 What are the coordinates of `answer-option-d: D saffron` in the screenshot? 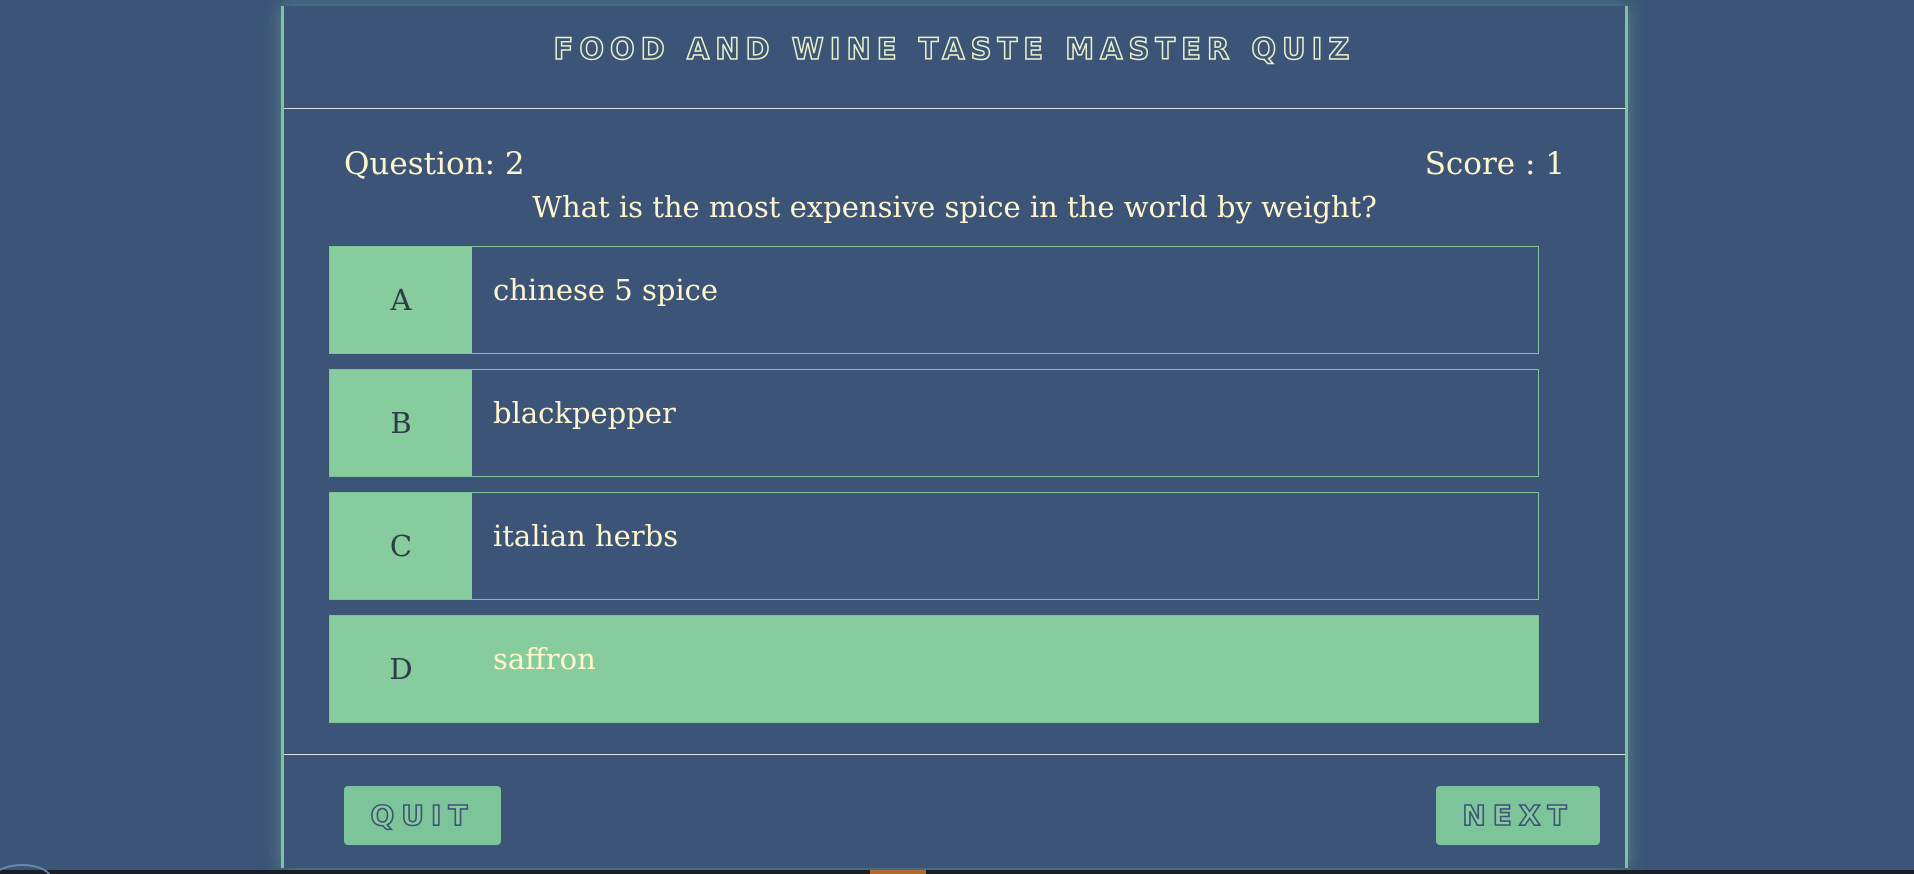 It's located at (934, 669).